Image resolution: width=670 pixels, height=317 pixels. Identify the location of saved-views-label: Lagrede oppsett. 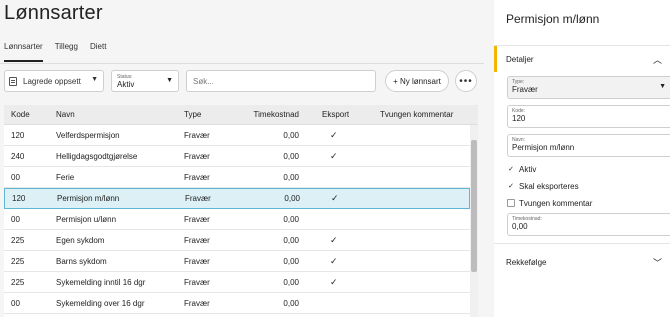
(52, 81).